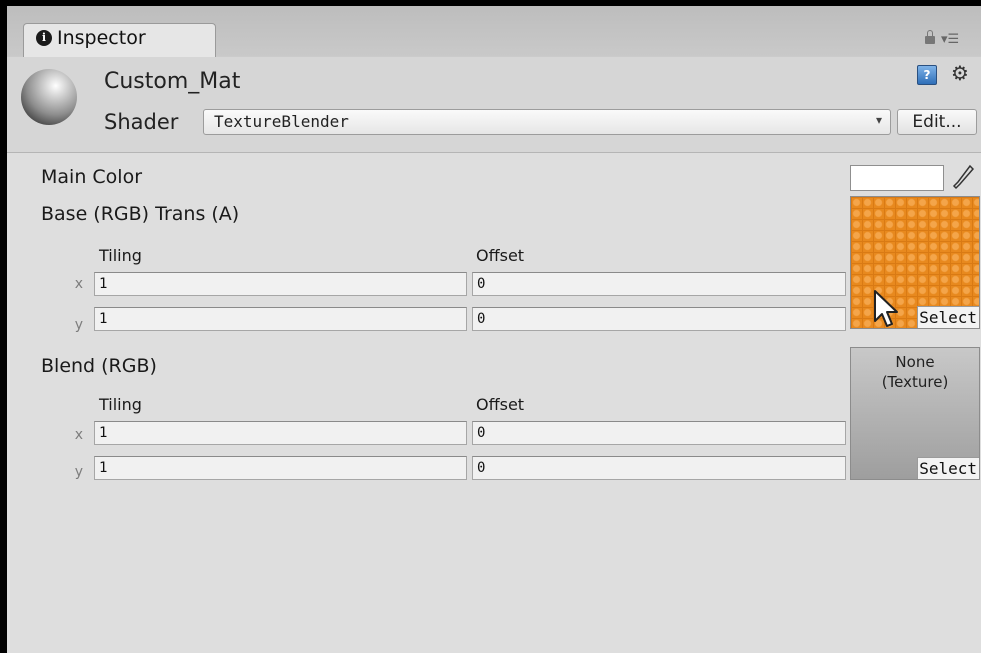  Describe the element at coordinates (49, 97) in the screenshot. I see `material-preview-sphere` at that location.